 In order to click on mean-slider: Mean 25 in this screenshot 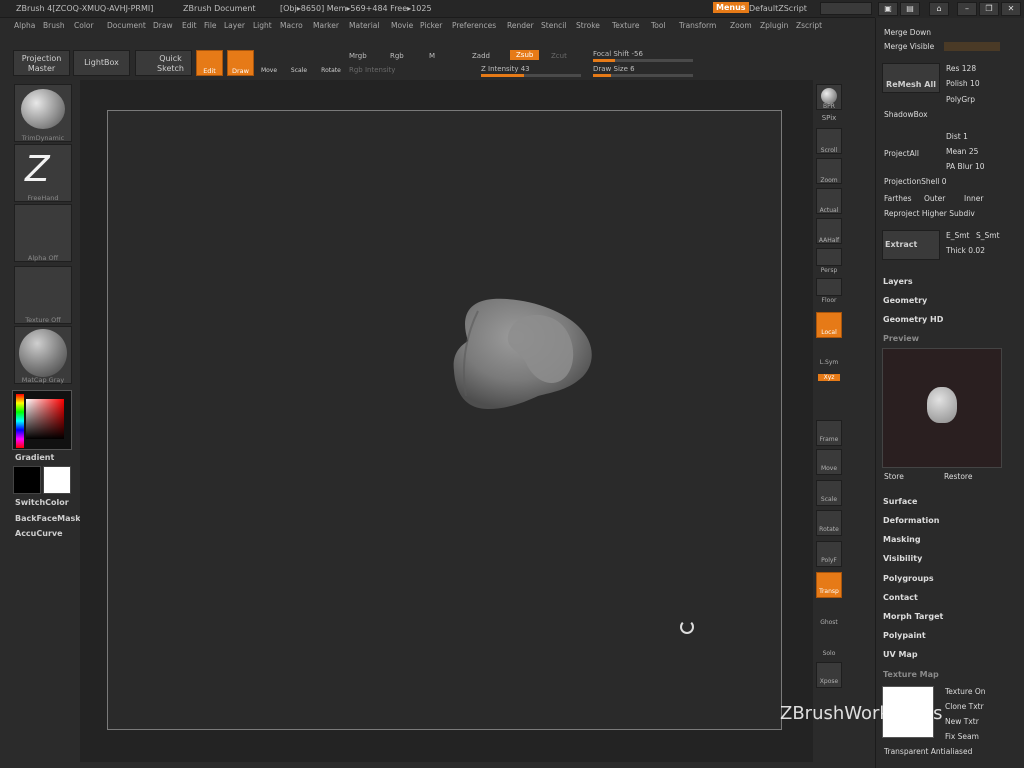, I will do `click(962, 151)`.